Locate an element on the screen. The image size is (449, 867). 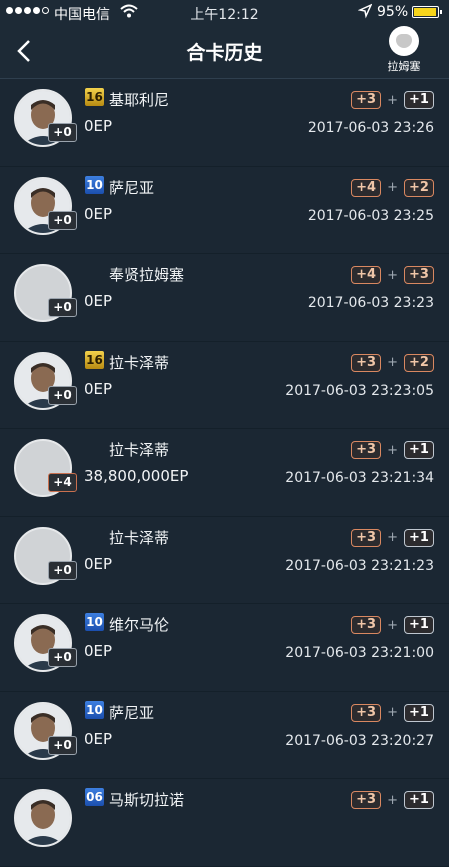
record-time: 2017-06-03 23:23 is located at coordinates (370, 303).